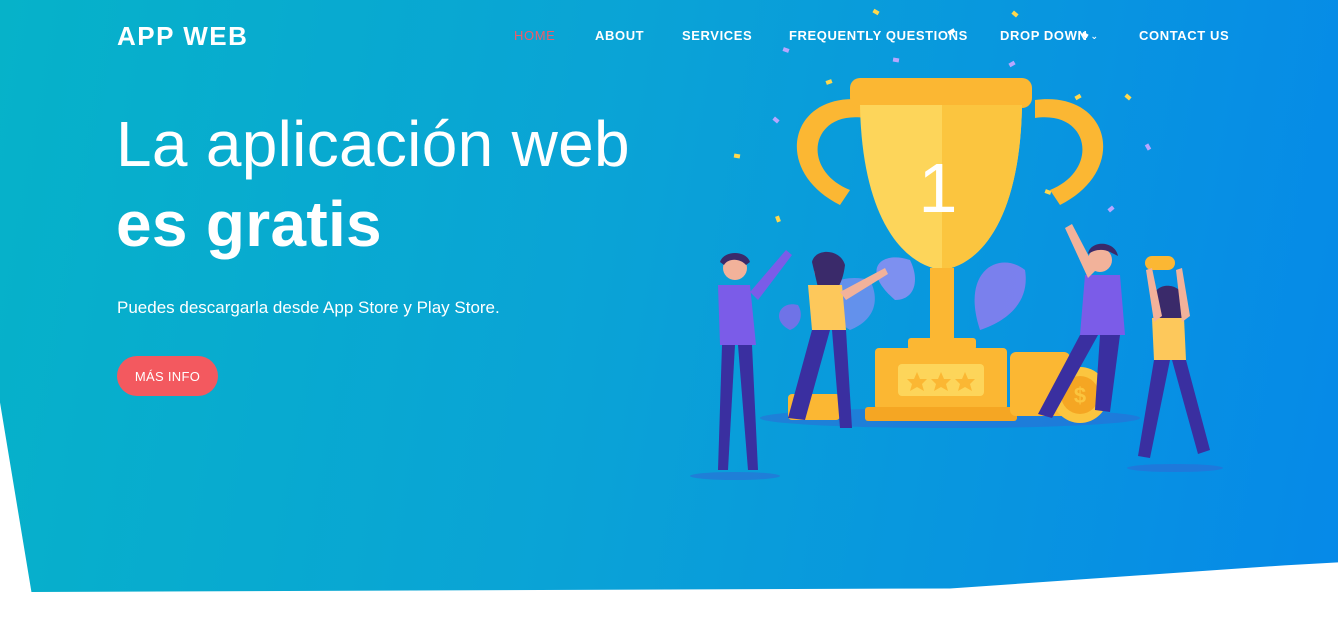  What do you see at coordinates (373, 184) in the screenshot?
I see `hero-title: La aplicación web es gratis` at bounding box center [373, 184].